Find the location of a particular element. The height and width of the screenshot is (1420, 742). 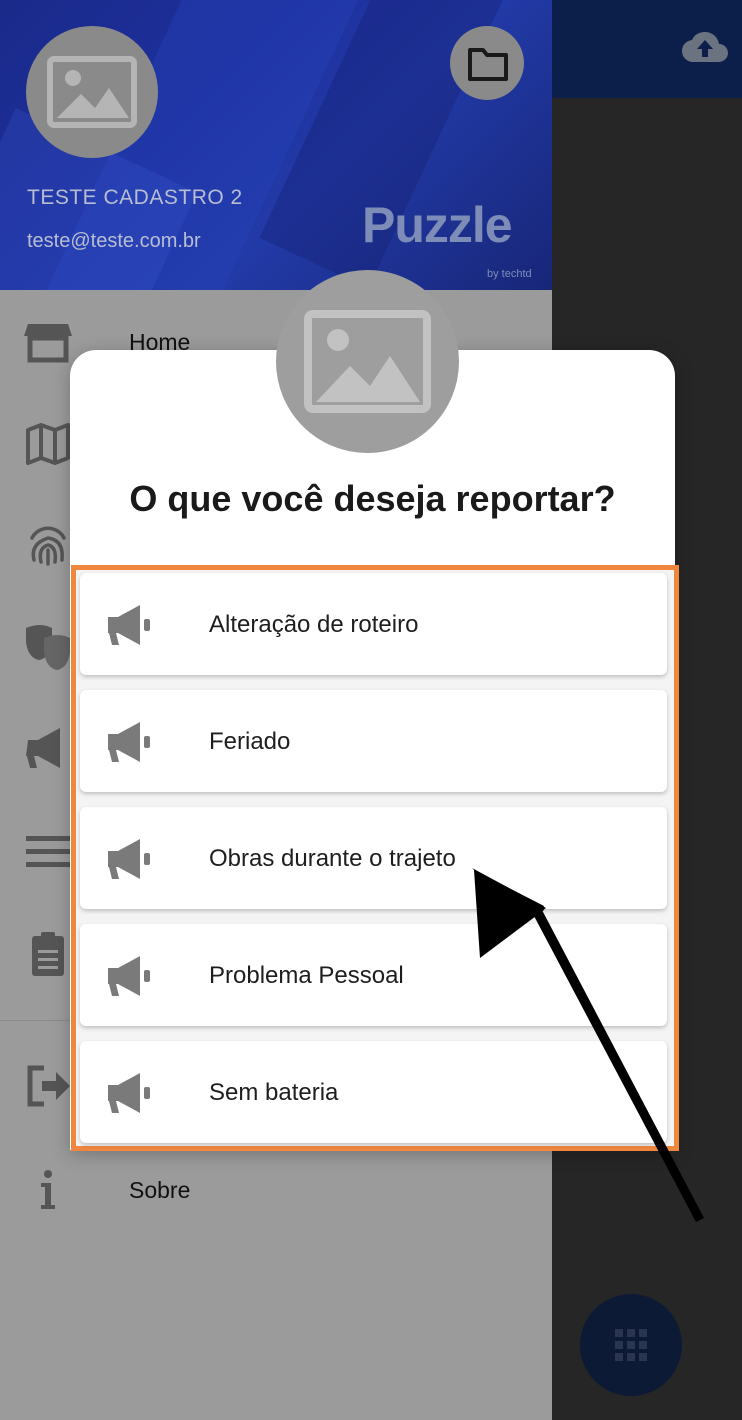

report-option-feriado: Feriado is located at coordinates (373, 741).